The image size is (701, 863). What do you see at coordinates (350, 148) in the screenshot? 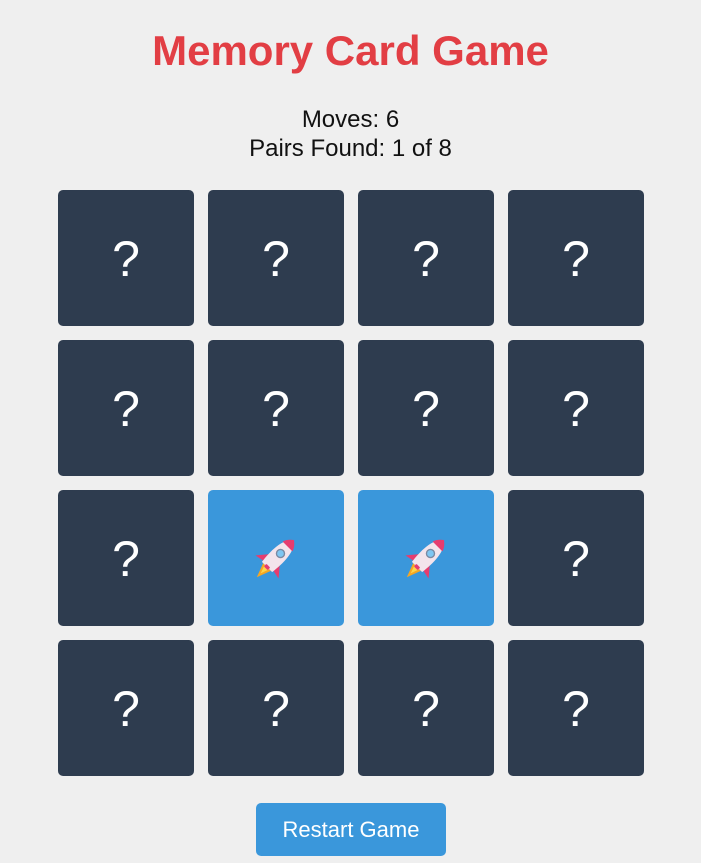
I see `pairs-found-counter: Pairs Found: 1 of 8` at bounding box center [350, 148].